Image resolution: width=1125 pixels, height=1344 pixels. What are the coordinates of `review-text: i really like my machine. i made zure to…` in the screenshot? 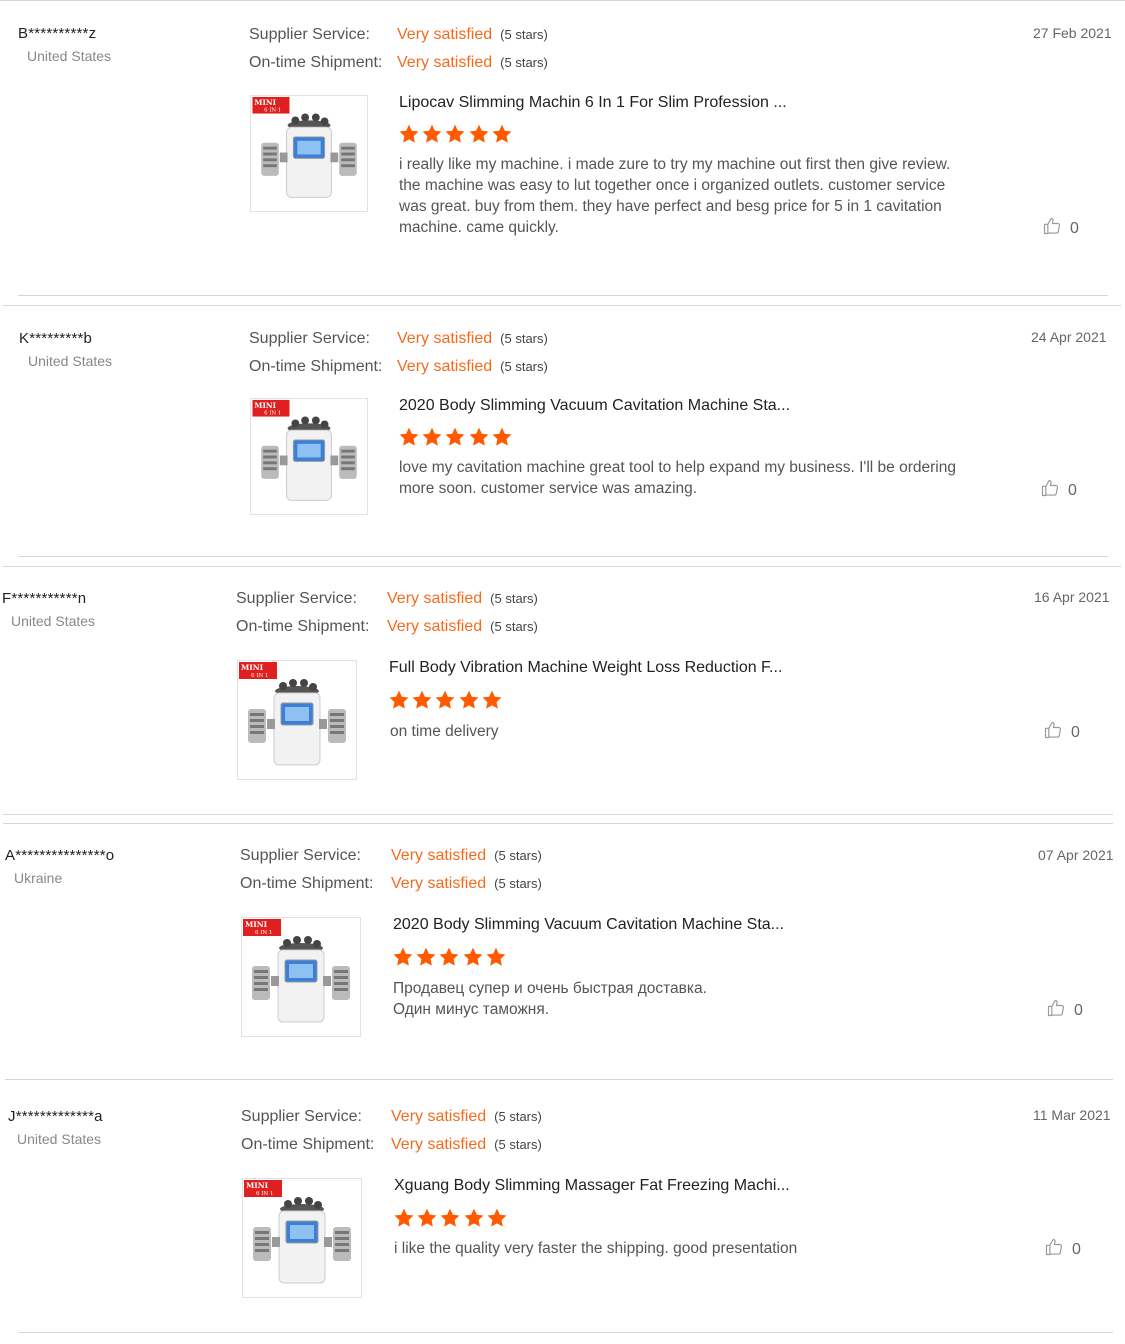 It's located at (675, 196).